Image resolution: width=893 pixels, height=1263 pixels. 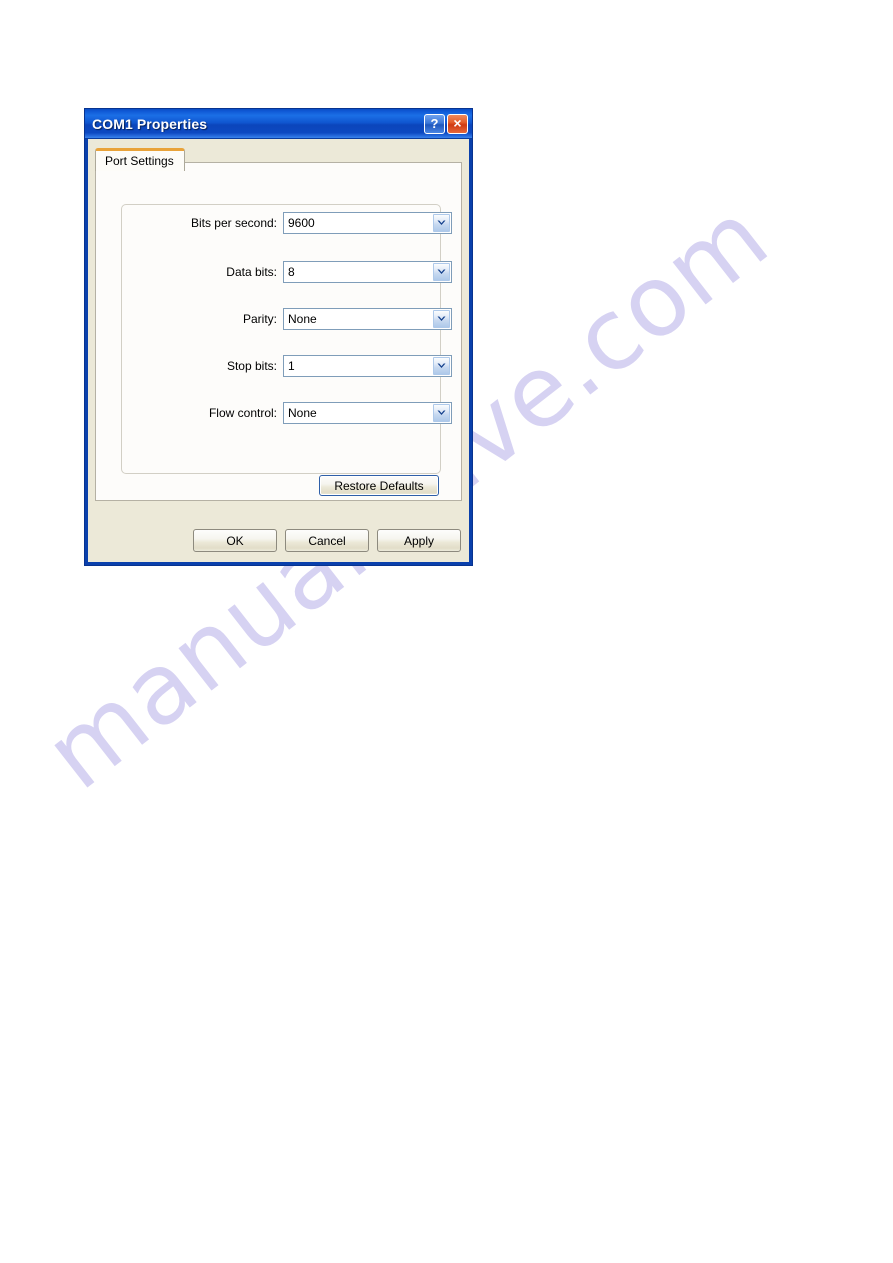 What do you see at coordinates (291, 272) in the screenshot?
I see `value-data-bits: 8` at bounding box center [291, 272].